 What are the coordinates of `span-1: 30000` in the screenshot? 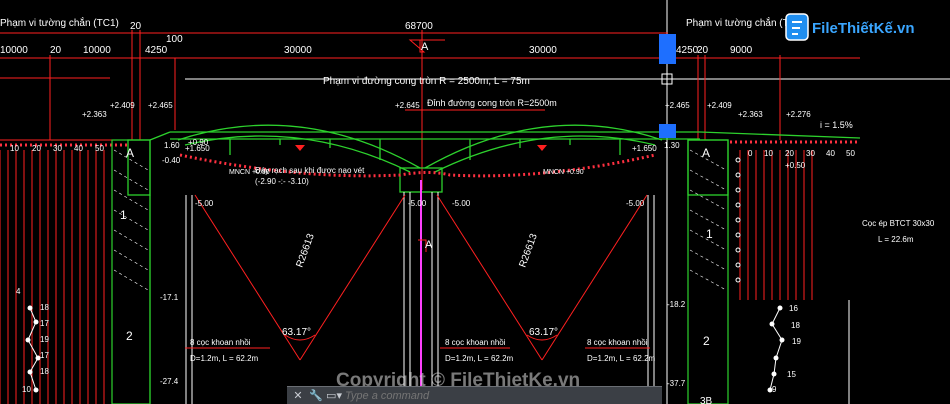 It's located at (298, 50).